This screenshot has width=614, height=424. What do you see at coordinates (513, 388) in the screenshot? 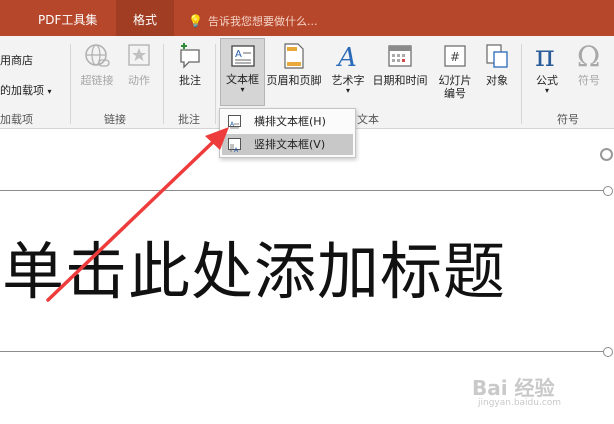
I see `watermark-logo: Bai 经验` at bounding box center [513, 388].